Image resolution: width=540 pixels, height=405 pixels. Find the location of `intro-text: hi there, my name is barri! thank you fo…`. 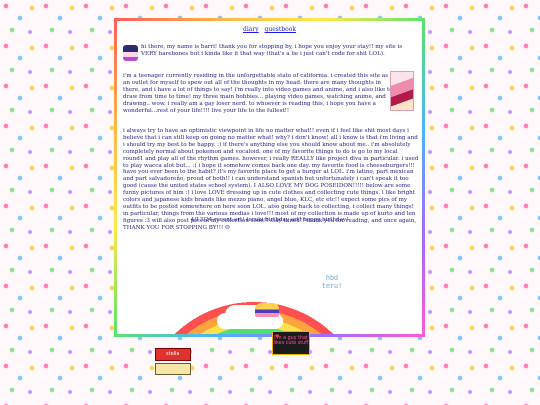

intro-text: hi there, my name is barri! thank you fo… is located at coordinates (272, 50).